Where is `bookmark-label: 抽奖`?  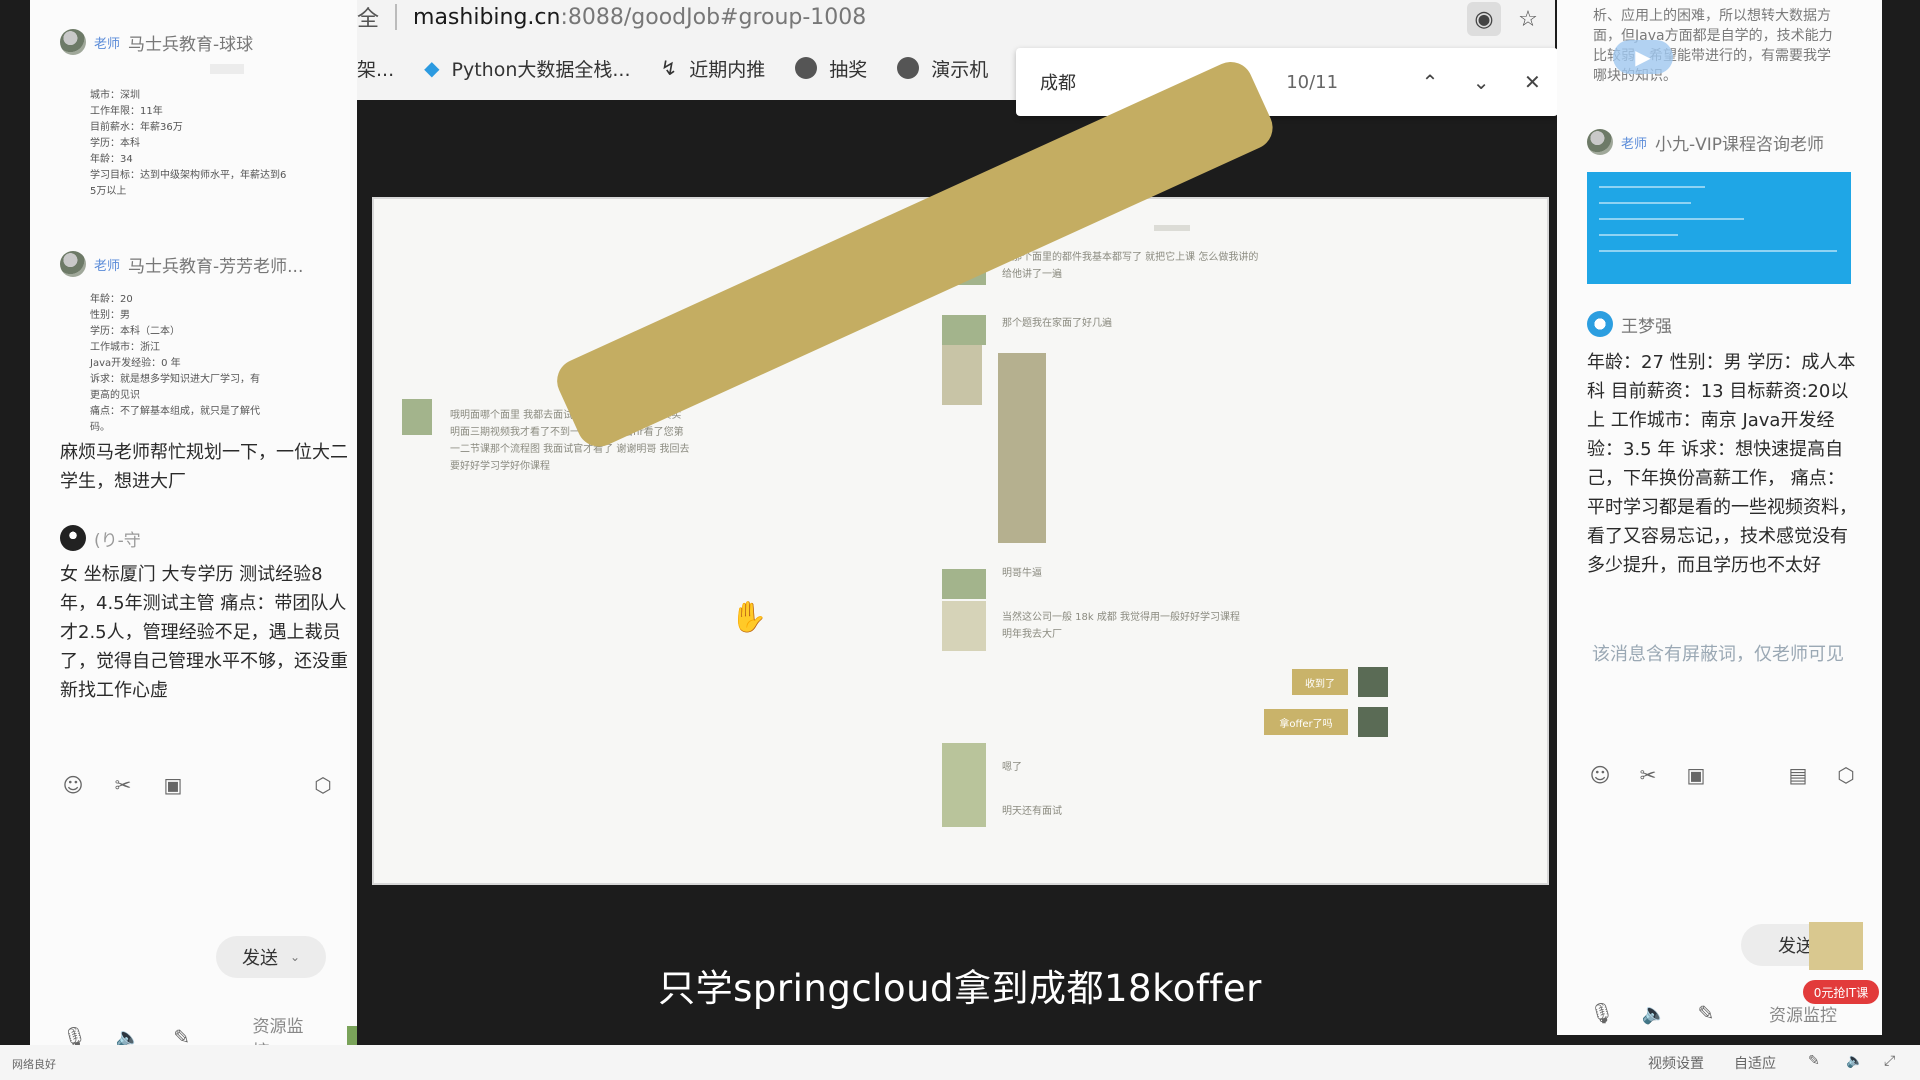 bookmark-label: 抽奖 is located at coordinates (848, 69).